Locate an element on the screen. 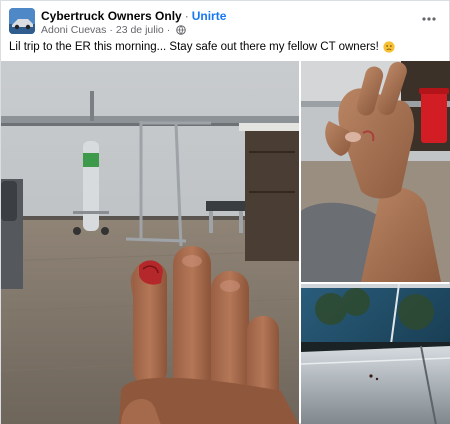 The image size is (450, 424). group-avatar is located at coordinates (22, 21).